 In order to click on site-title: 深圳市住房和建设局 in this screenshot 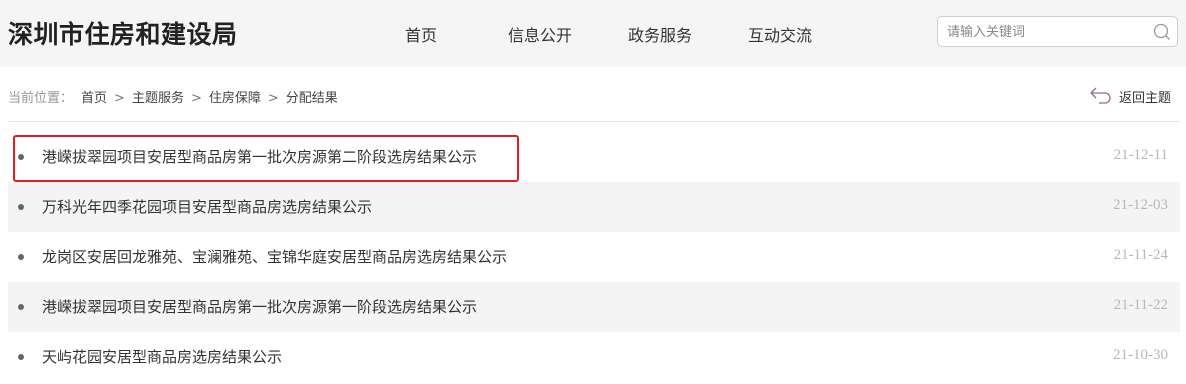, I will do `click(123, 33)`.